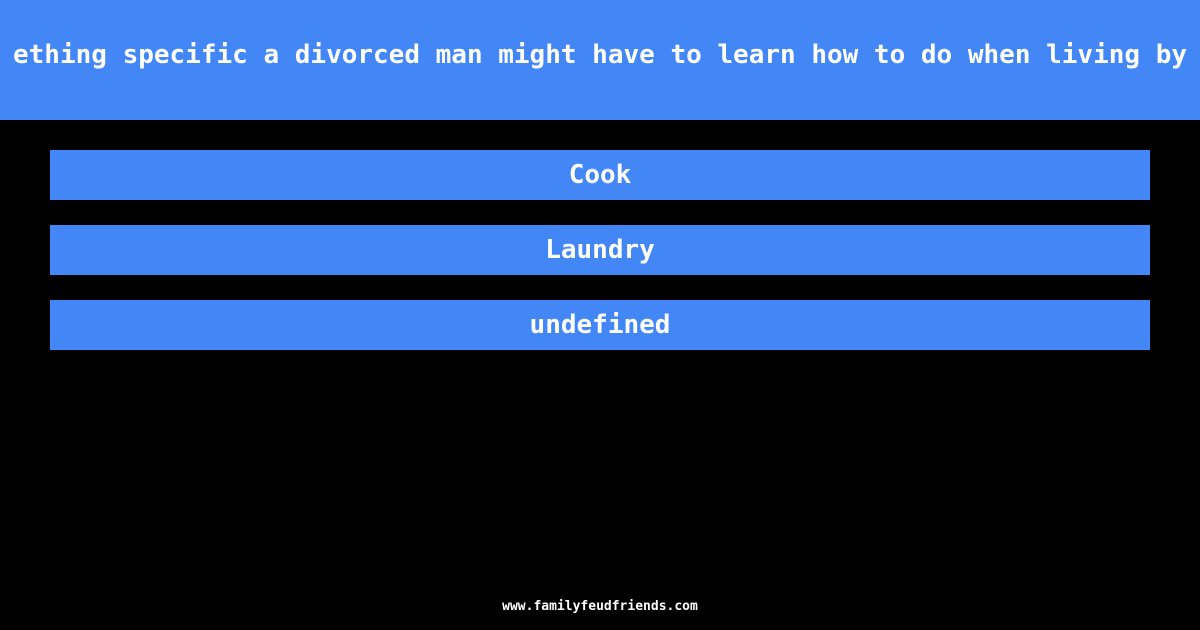  I want to click on answer-label: Laundry, so click(600, 250).